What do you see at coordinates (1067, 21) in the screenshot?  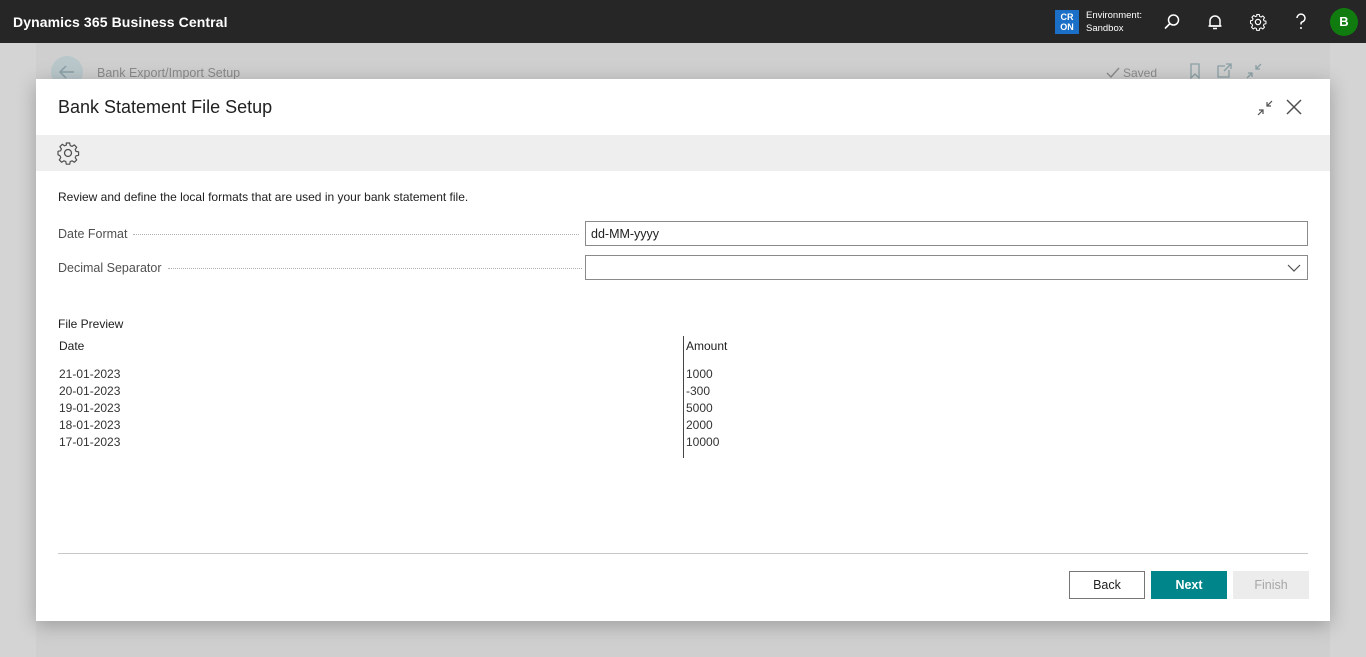 I see `environment-badge: CR ON` at bounding box center [1067, 21].